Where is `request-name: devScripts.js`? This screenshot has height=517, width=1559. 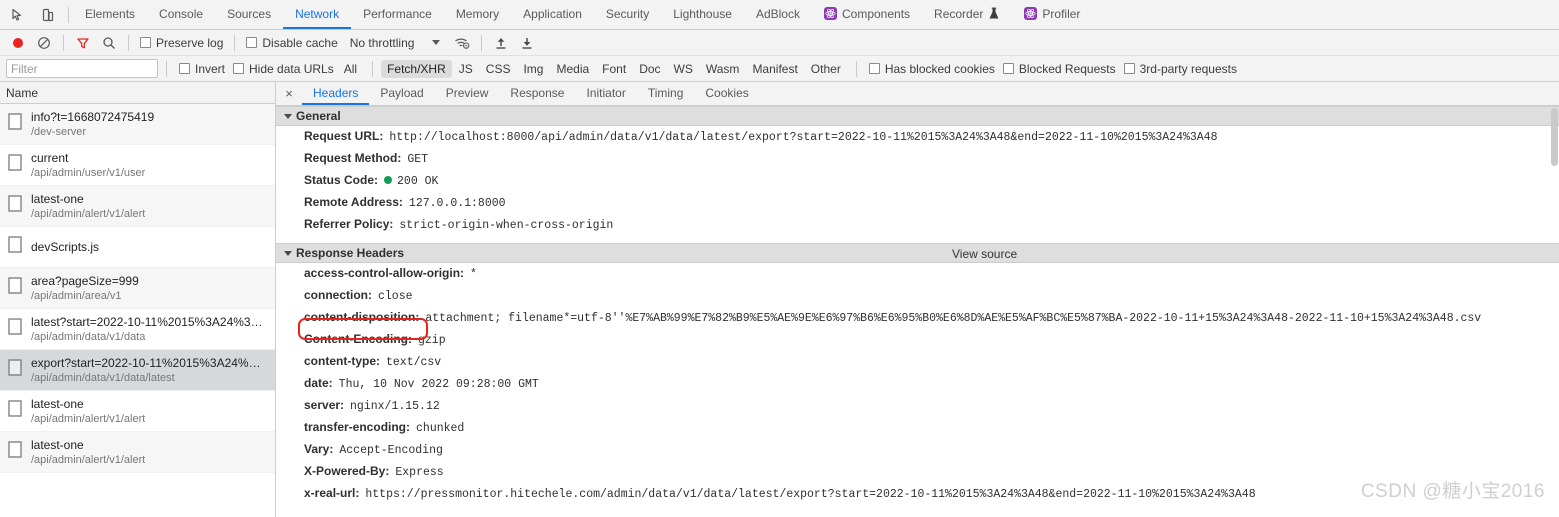
request-name: devScripts.js is located at coordinates (65, 246).